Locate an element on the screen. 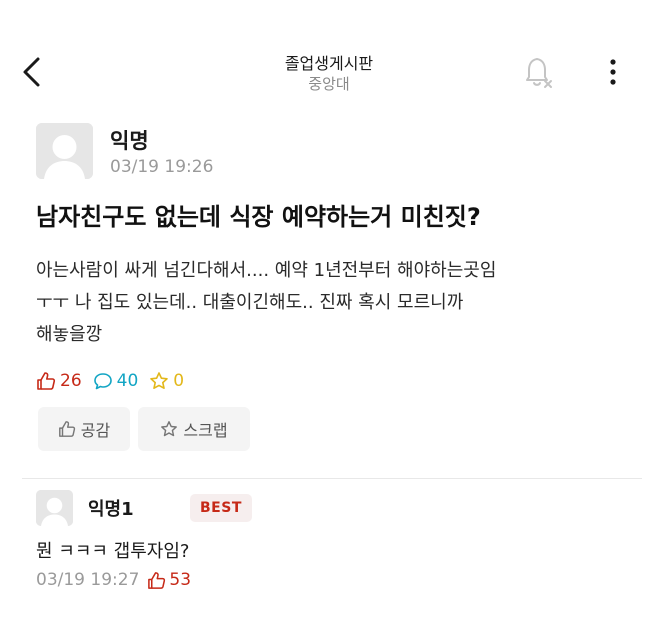  bell-off-icon is located at coordinates (539, 73).